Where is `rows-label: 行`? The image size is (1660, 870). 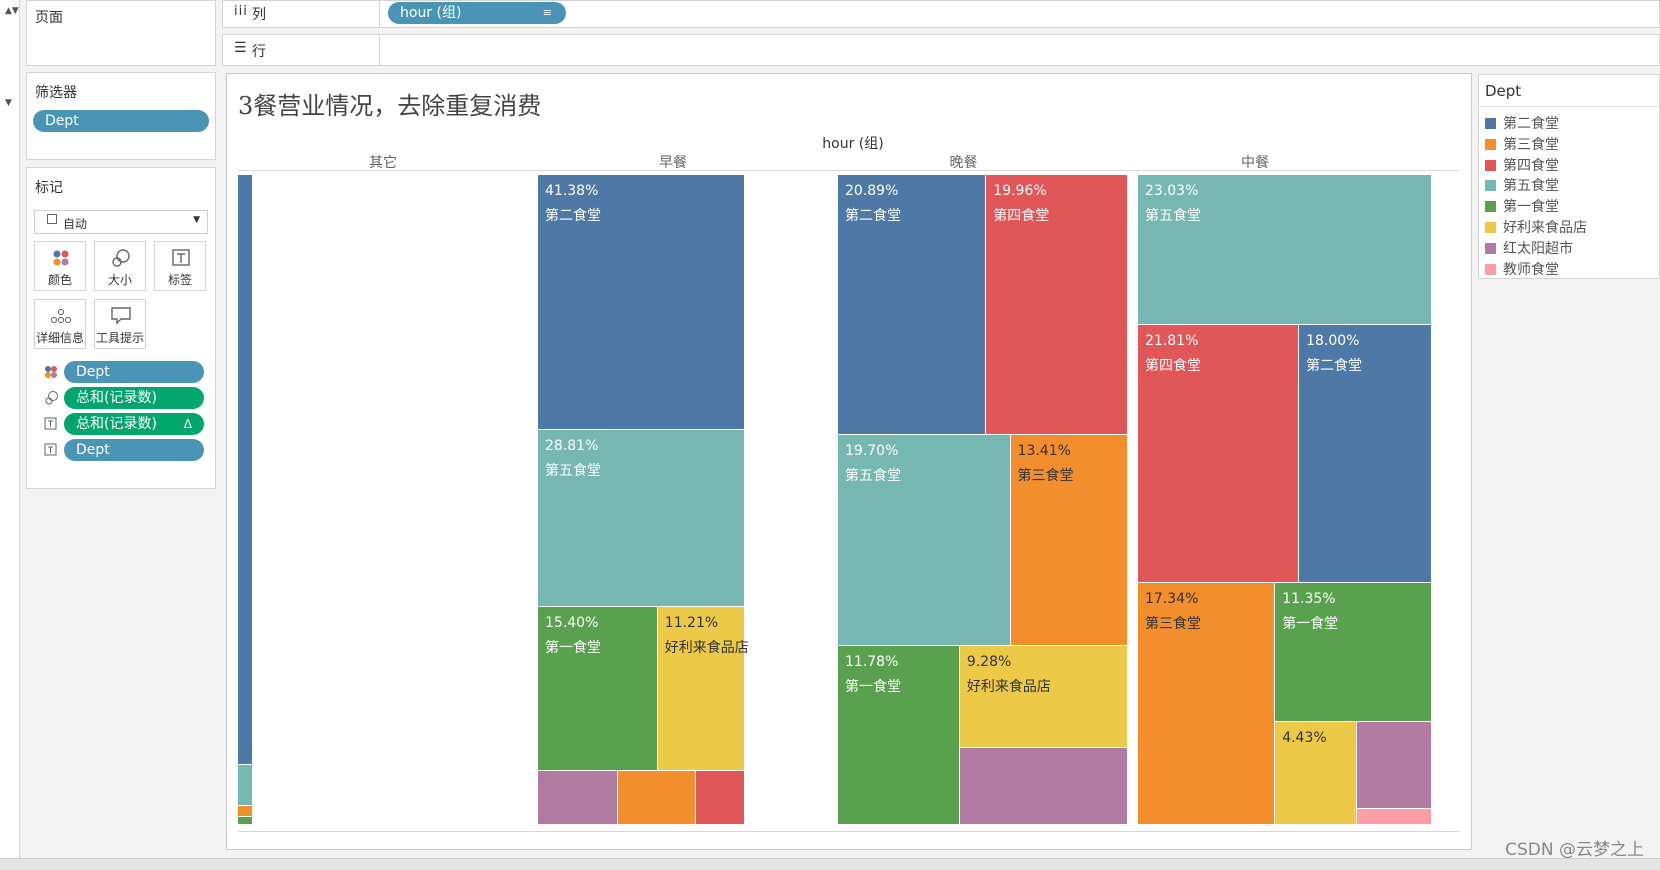
rows-label: 行 is located at coordinates (259, 52).